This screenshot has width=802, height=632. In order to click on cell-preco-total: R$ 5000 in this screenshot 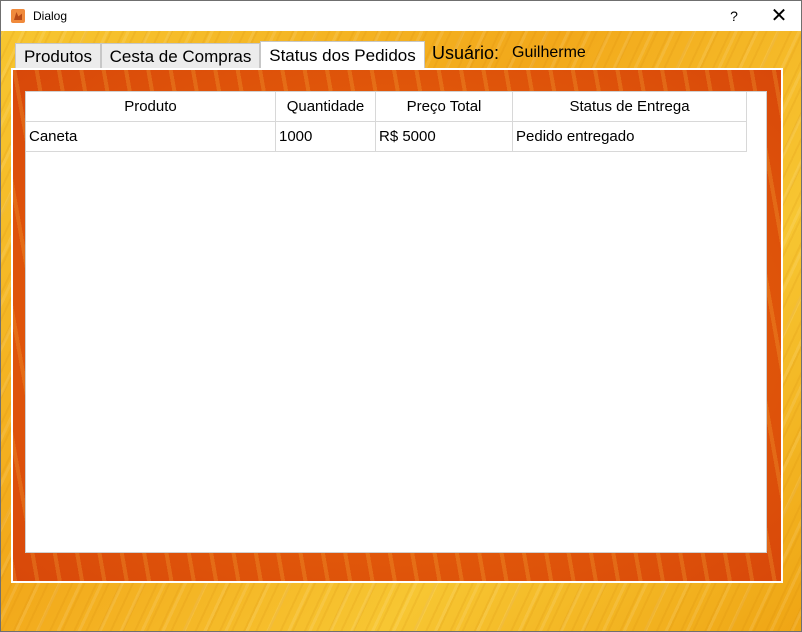, I will do `click(444, 137)`.